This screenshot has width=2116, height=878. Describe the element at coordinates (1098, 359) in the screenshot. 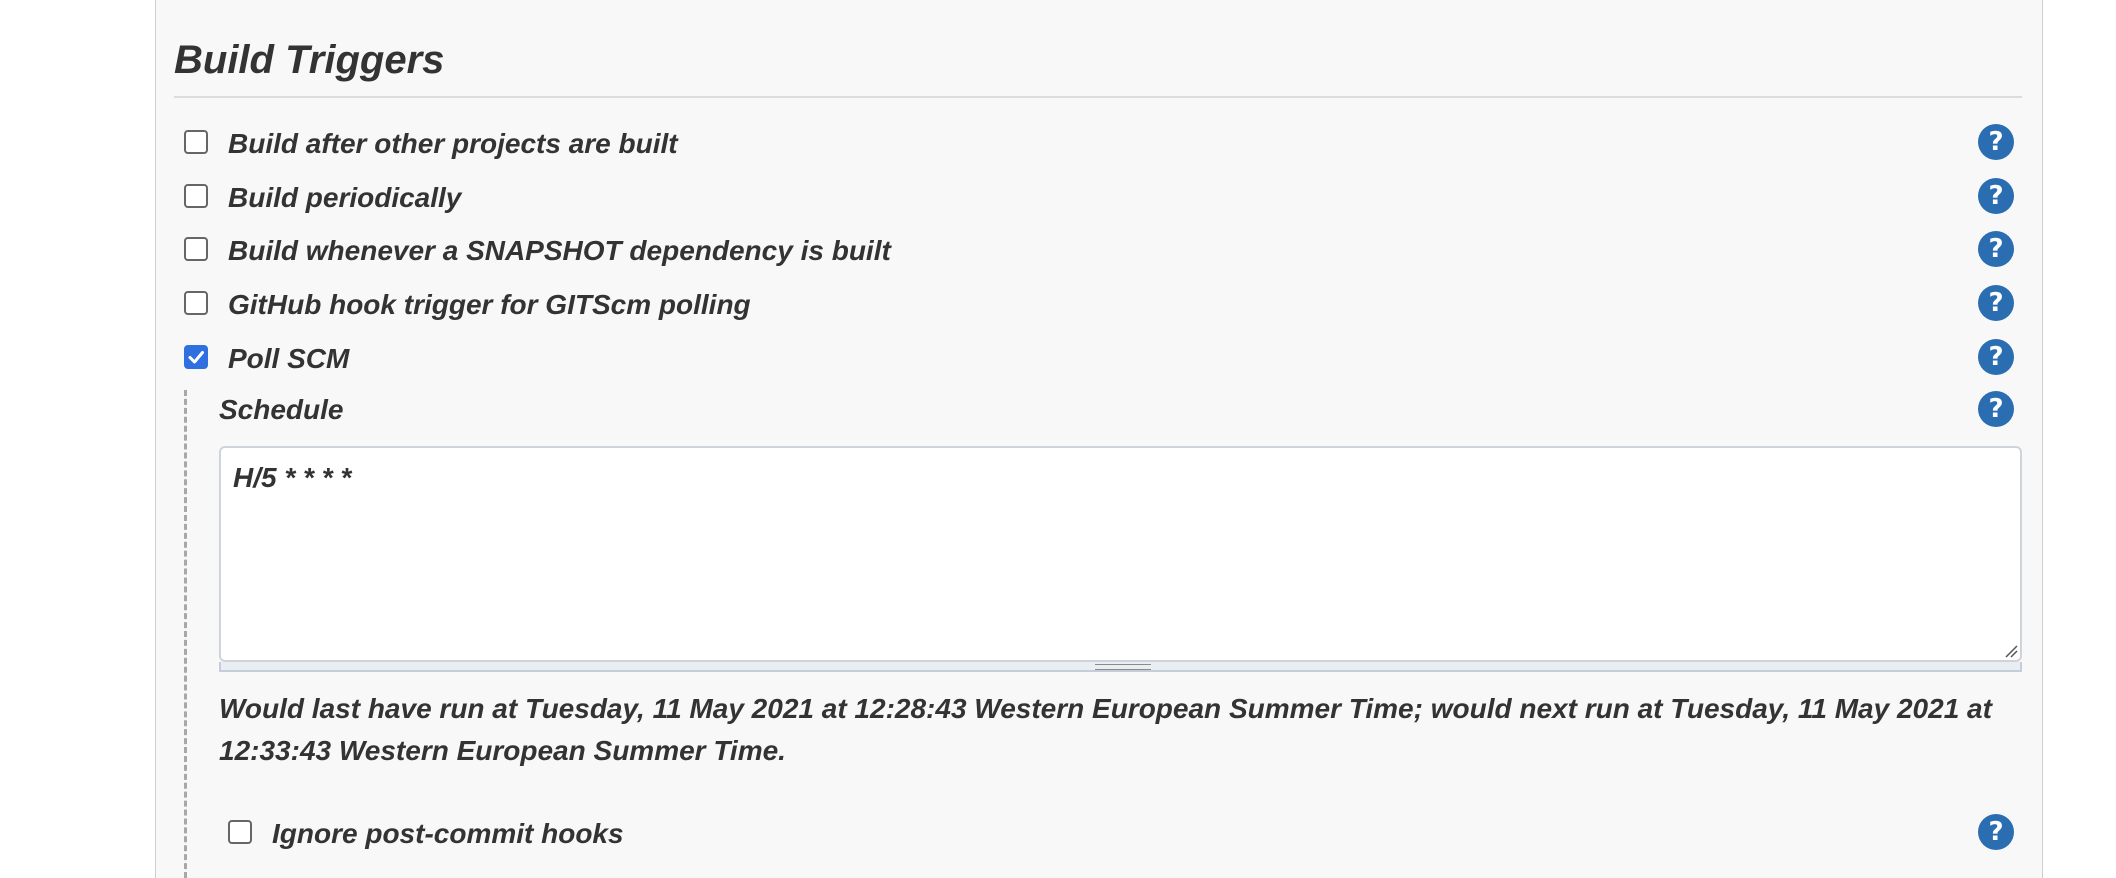

I see `trigger-poll-scm: Poll SCM` at that location.